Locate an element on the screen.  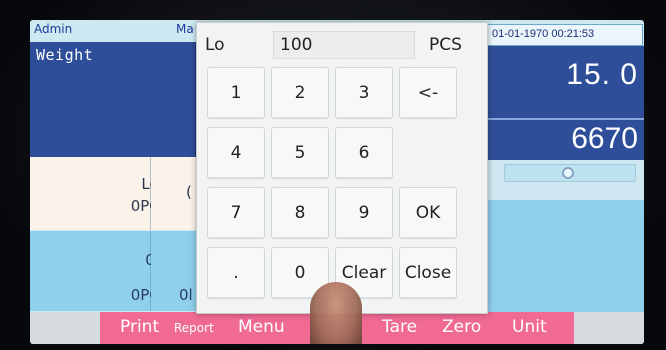
close-key: Close is located at coordinates (428, 273).